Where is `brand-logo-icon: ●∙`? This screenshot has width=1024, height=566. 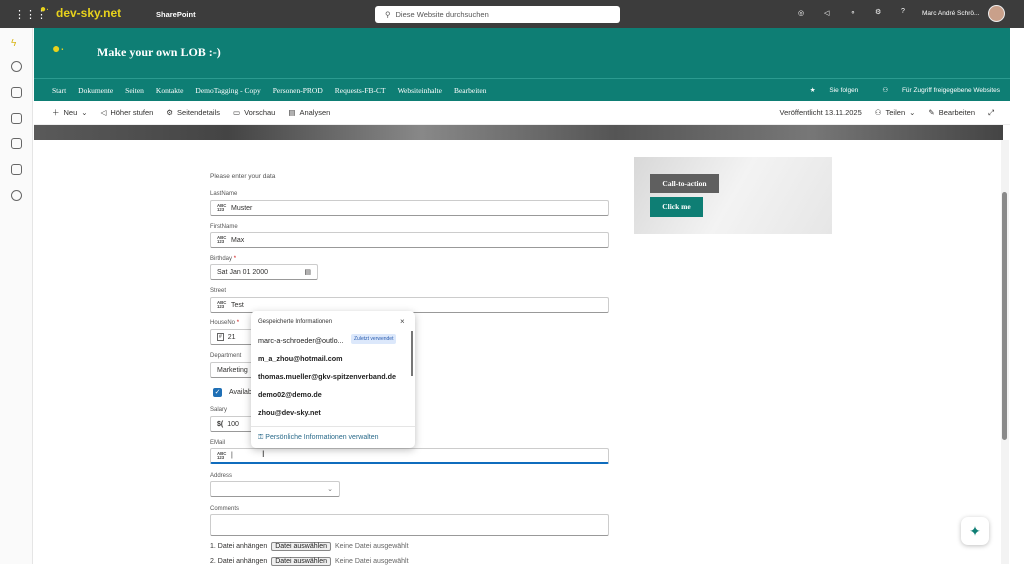
brand-logo-icon: ●∙ is located at coordinates (44, 9).